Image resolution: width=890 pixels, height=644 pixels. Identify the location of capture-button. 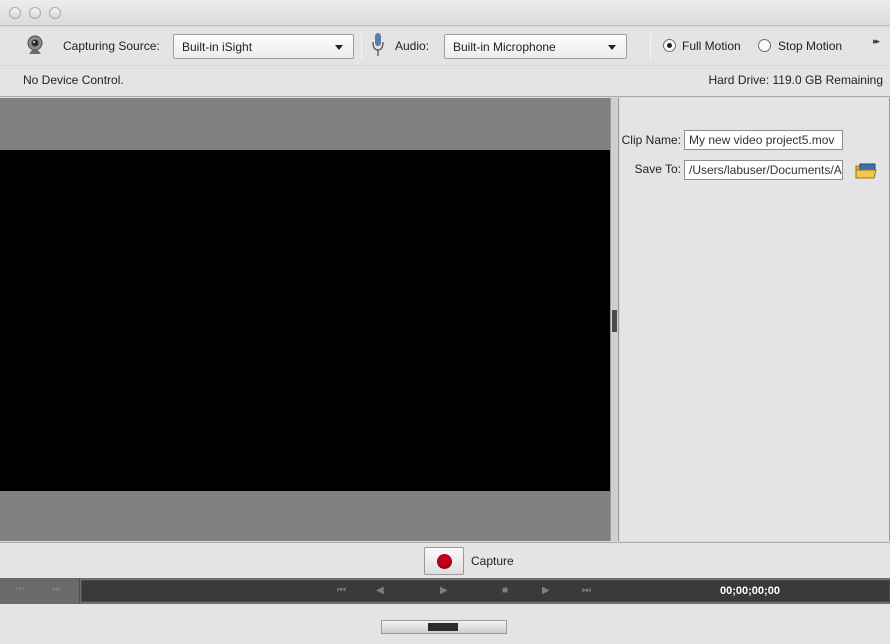
(444, 561).